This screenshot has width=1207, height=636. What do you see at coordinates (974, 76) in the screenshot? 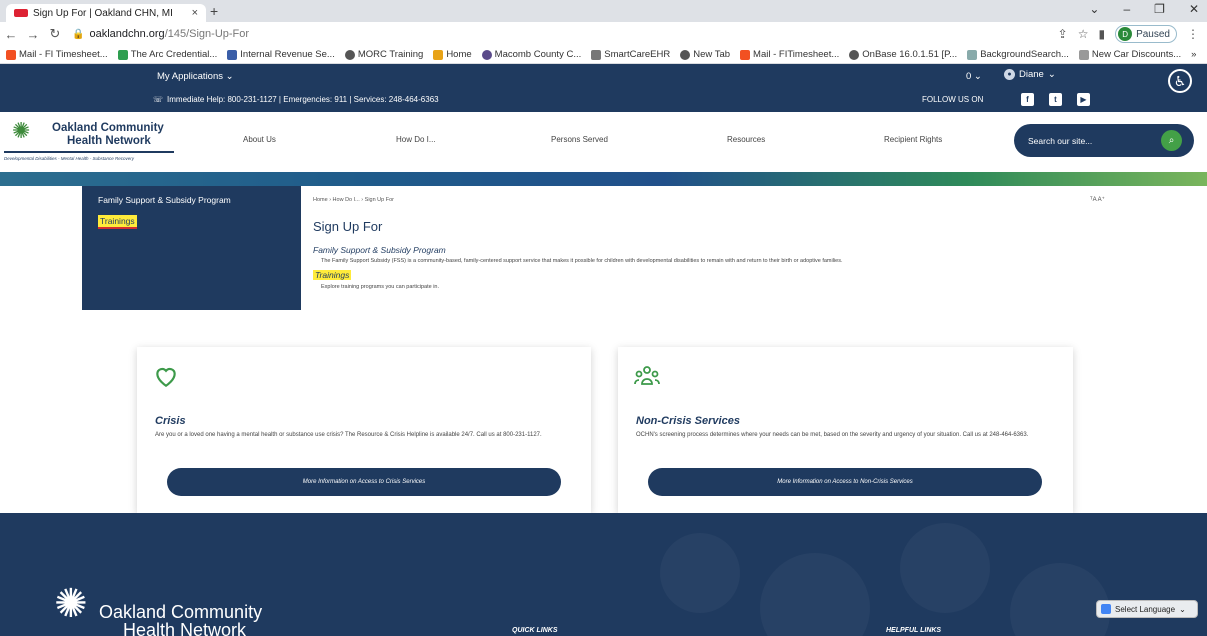
I see `notification-counter: 0 ⌄` at bounding box center [974, 76].